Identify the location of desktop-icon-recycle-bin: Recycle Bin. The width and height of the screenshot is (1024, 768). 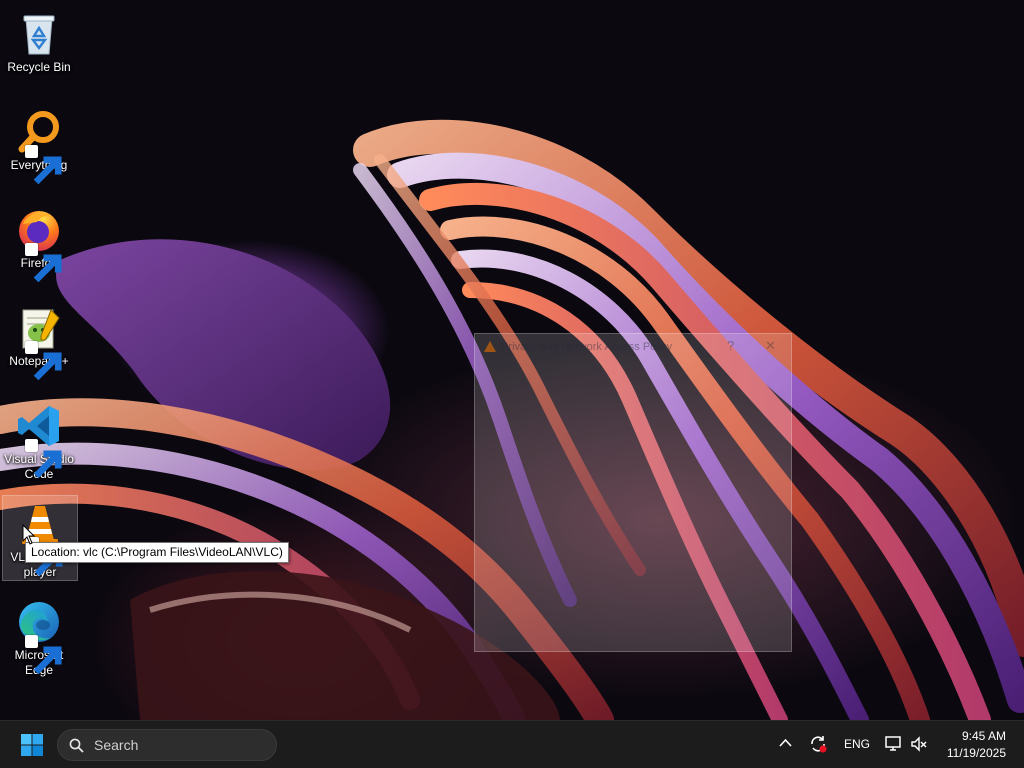
(39, 40).